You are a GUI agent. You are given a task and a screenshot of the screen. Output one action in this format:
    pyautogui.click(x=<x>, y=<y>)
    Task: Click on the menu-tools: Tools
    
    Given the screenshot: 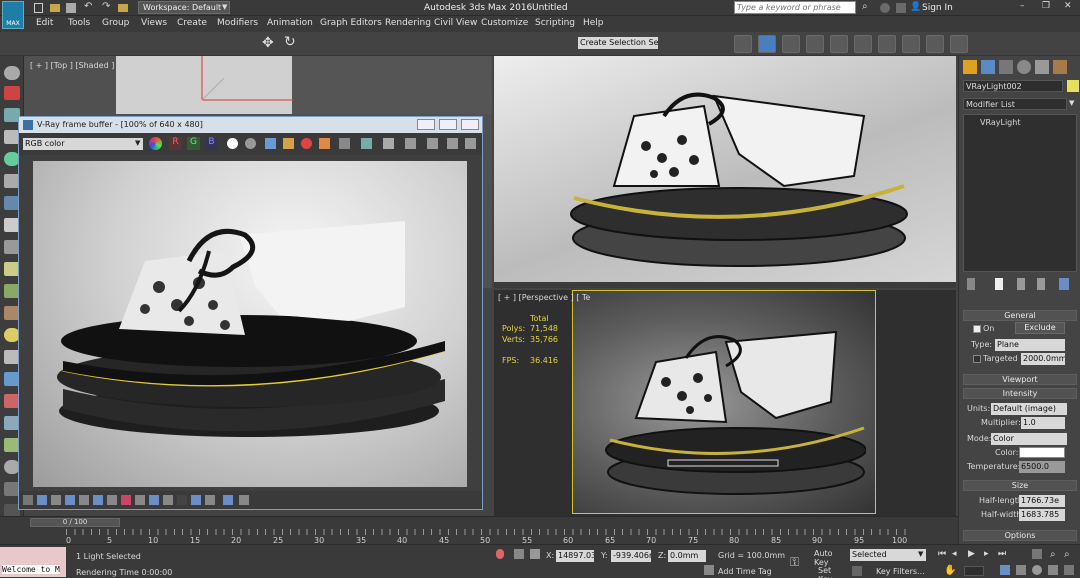 What is the action you would take?
    pyautogui.click(x=79, y=23)
    